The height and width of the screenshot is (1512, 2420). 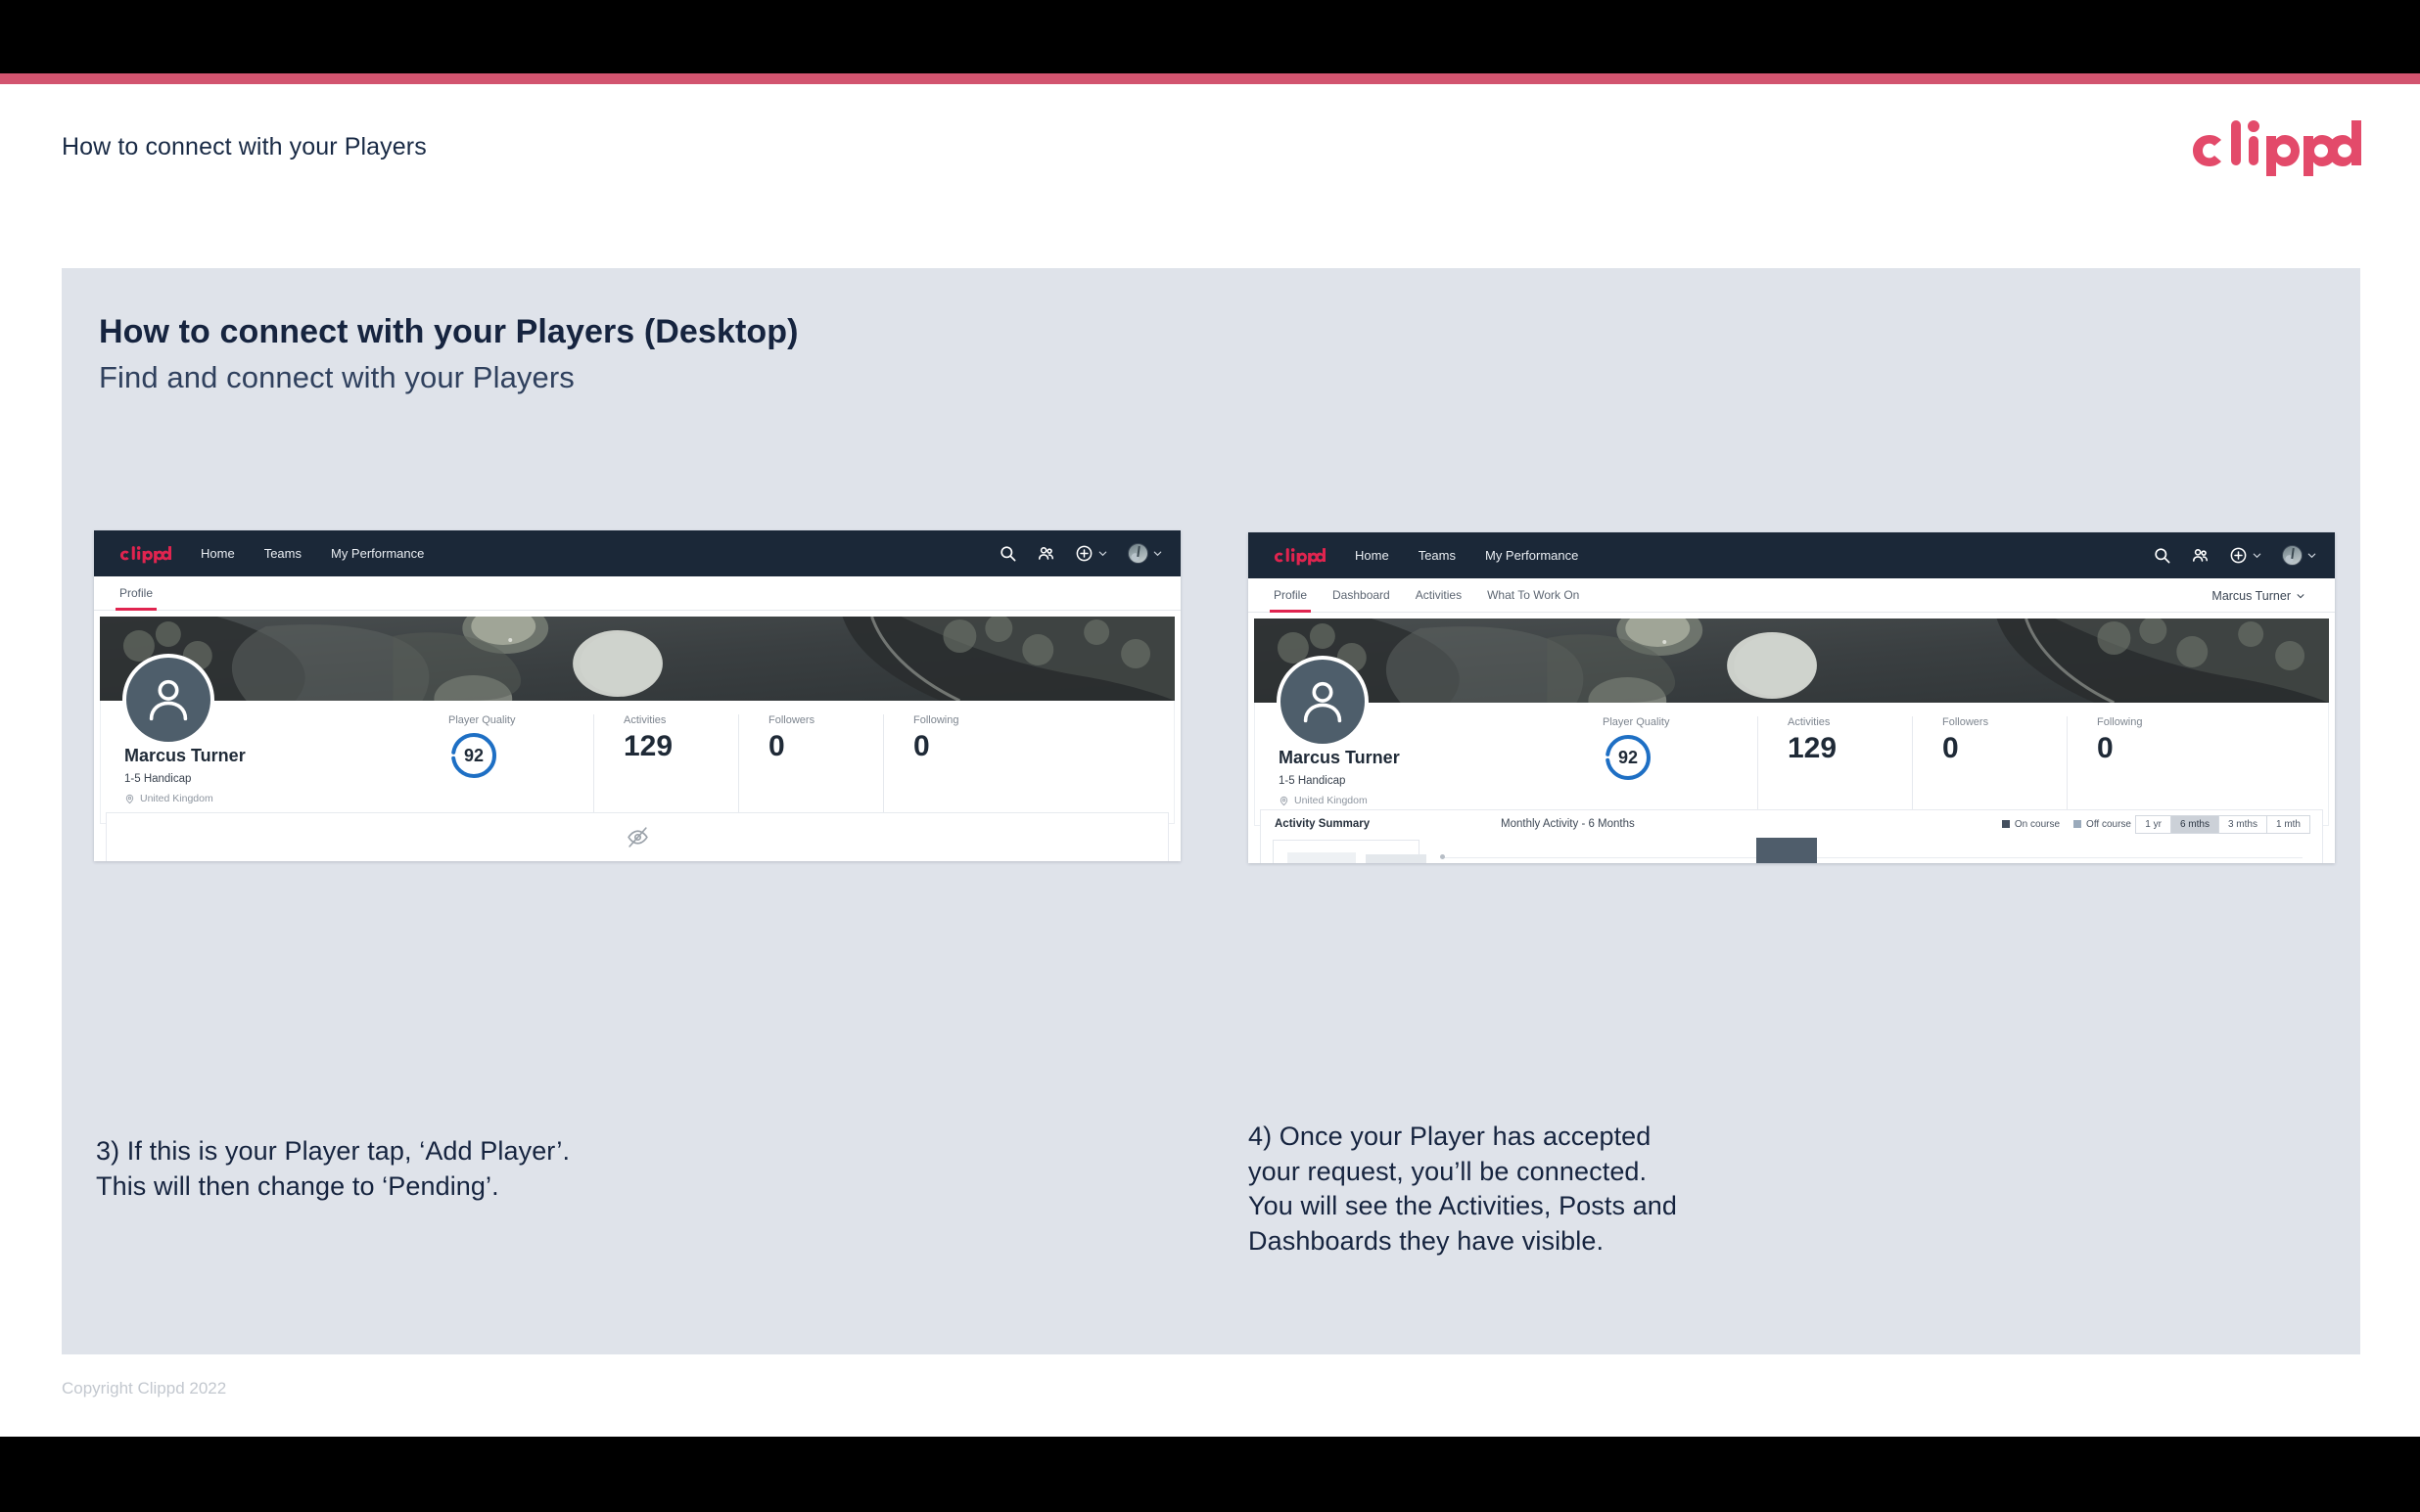 What do you see at coordinates (1210, 36) in the screenshot?
I see `top-letterbox-bar` at bounding box center [1210, 36].